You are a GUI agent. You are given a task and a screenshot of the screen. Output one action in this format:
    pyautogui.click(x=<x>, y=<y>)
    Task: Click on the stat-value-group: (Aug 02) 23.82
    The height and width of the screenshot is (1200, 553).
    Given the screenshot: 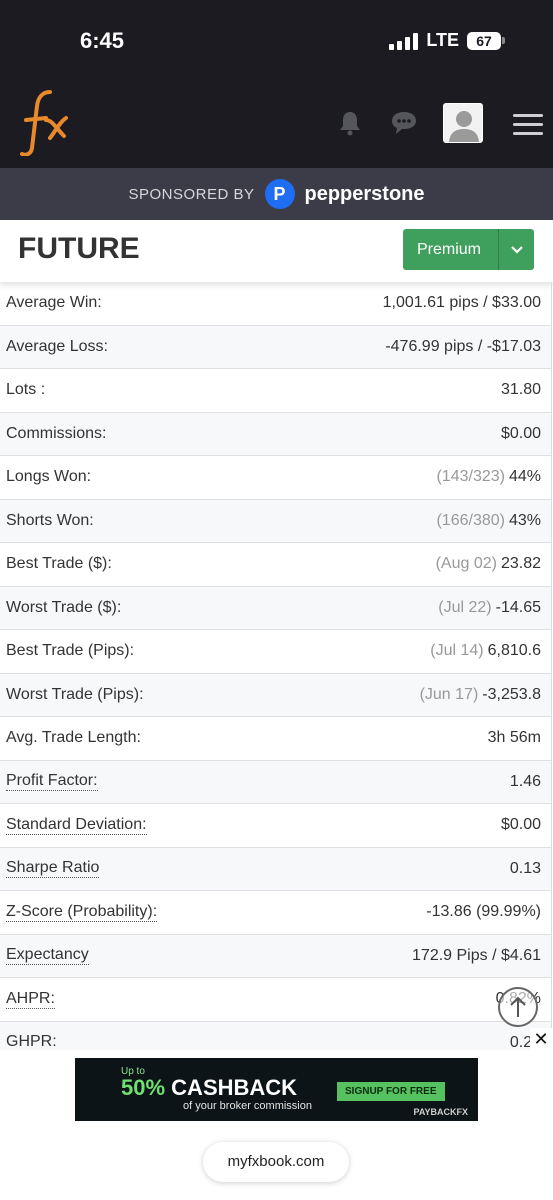 What is the action you would take?
    pyautogui.click(x=488, y=564)
    